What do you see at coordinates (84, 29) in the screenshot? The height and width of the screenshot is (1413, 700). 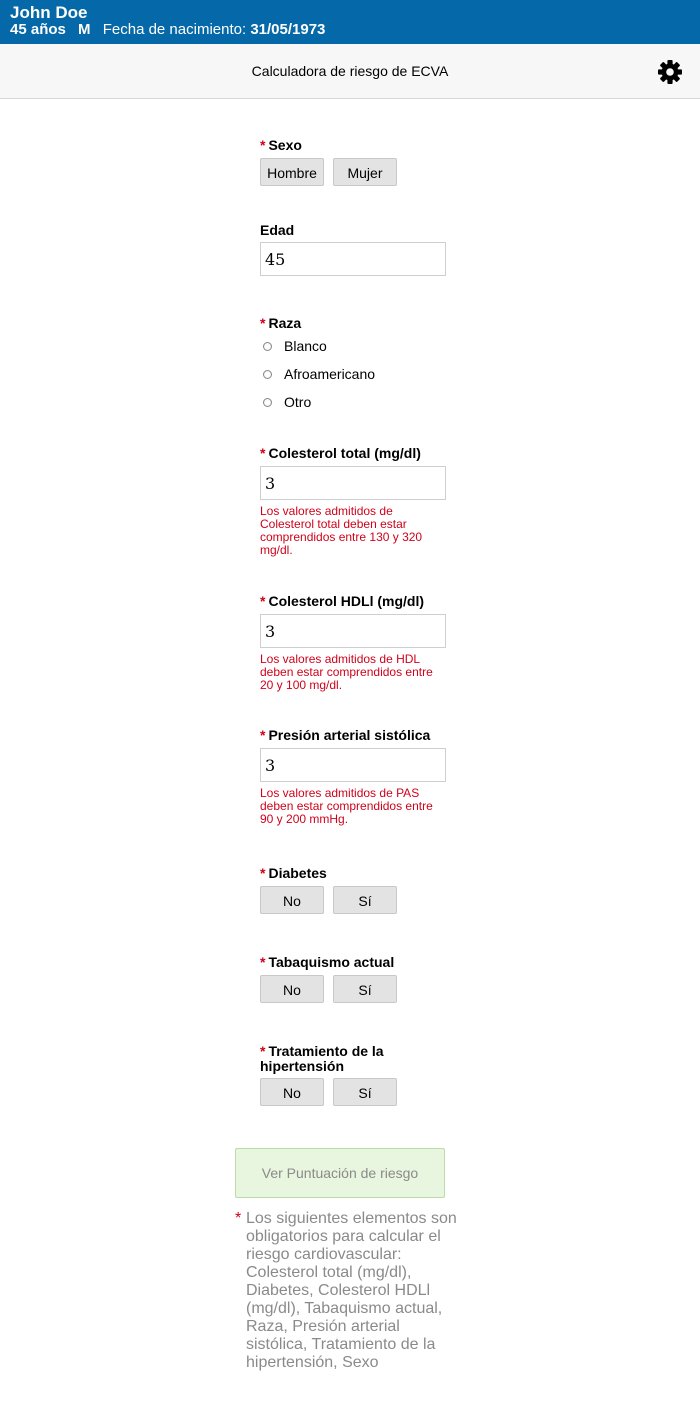 I see `patient-sex: M` at bounding box center [84, 29].